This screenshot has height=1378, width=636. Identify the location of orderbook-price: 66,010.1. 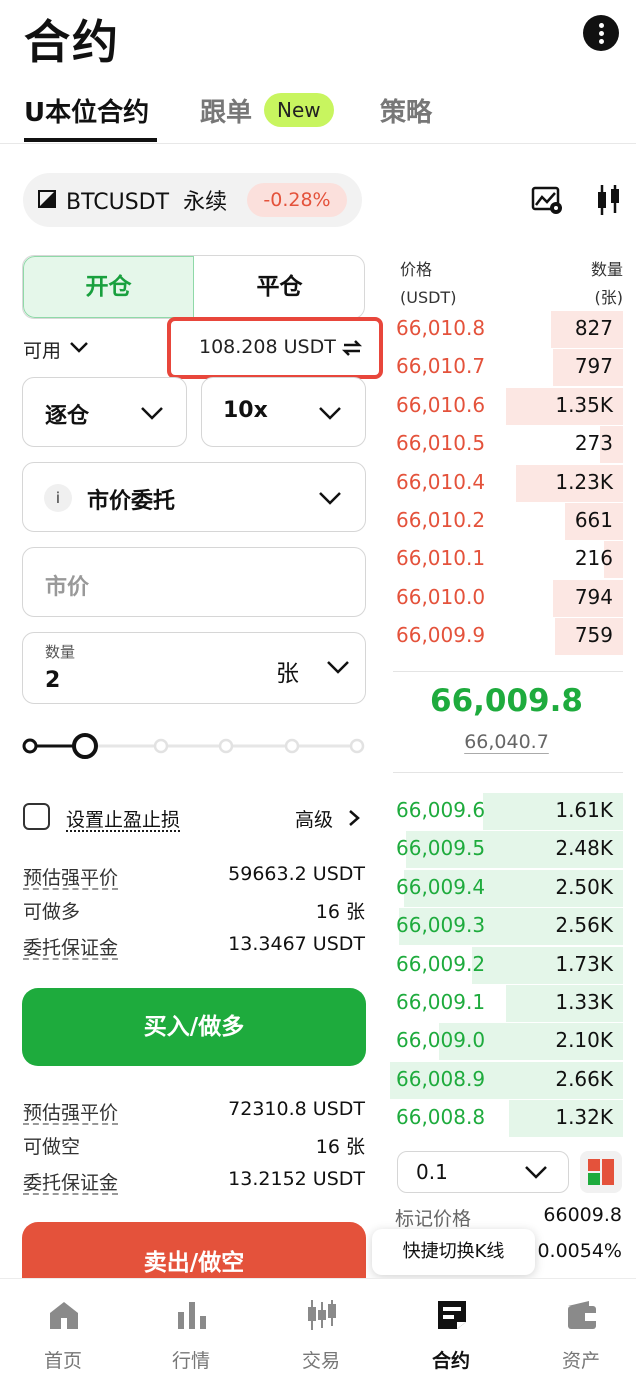
(440, 558).